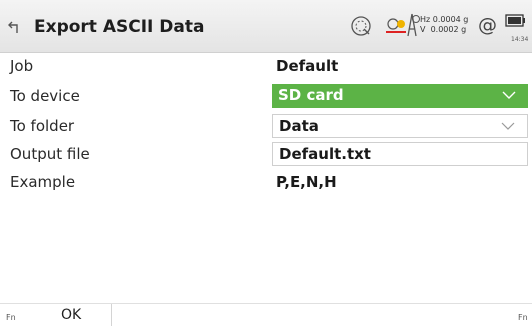  I want to click on job-value: Default, so click(307, 66).